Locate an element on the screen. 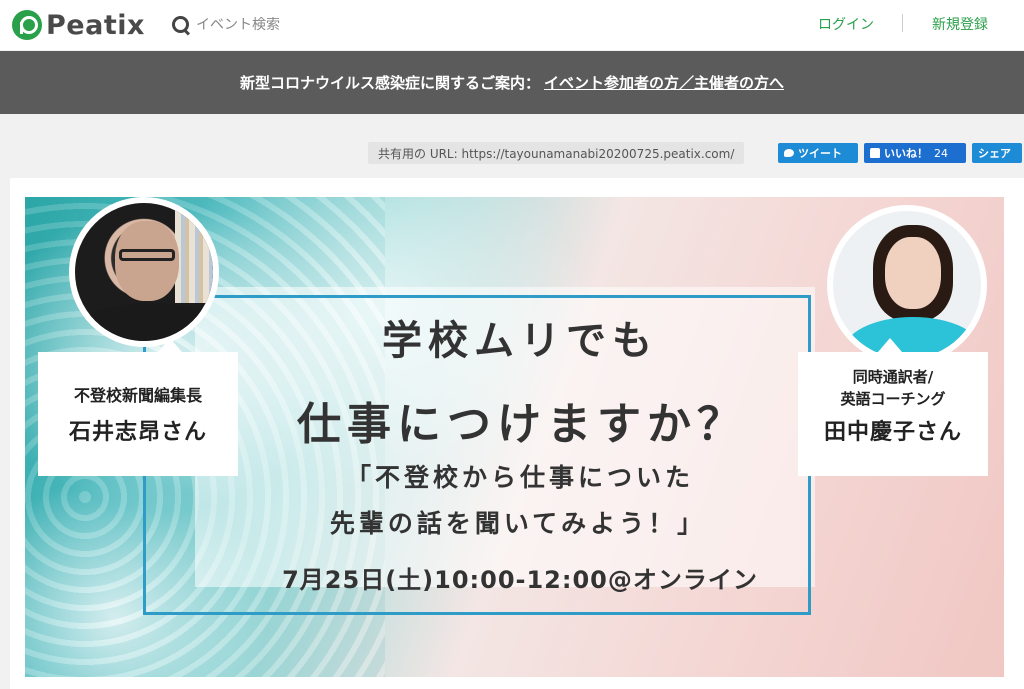 The height and width of the screenshot is (689, 1024). speaker-right-caption: 同時通訳者/ 英語コーチング 田中慶子さん is located at coordinates (893, 407).